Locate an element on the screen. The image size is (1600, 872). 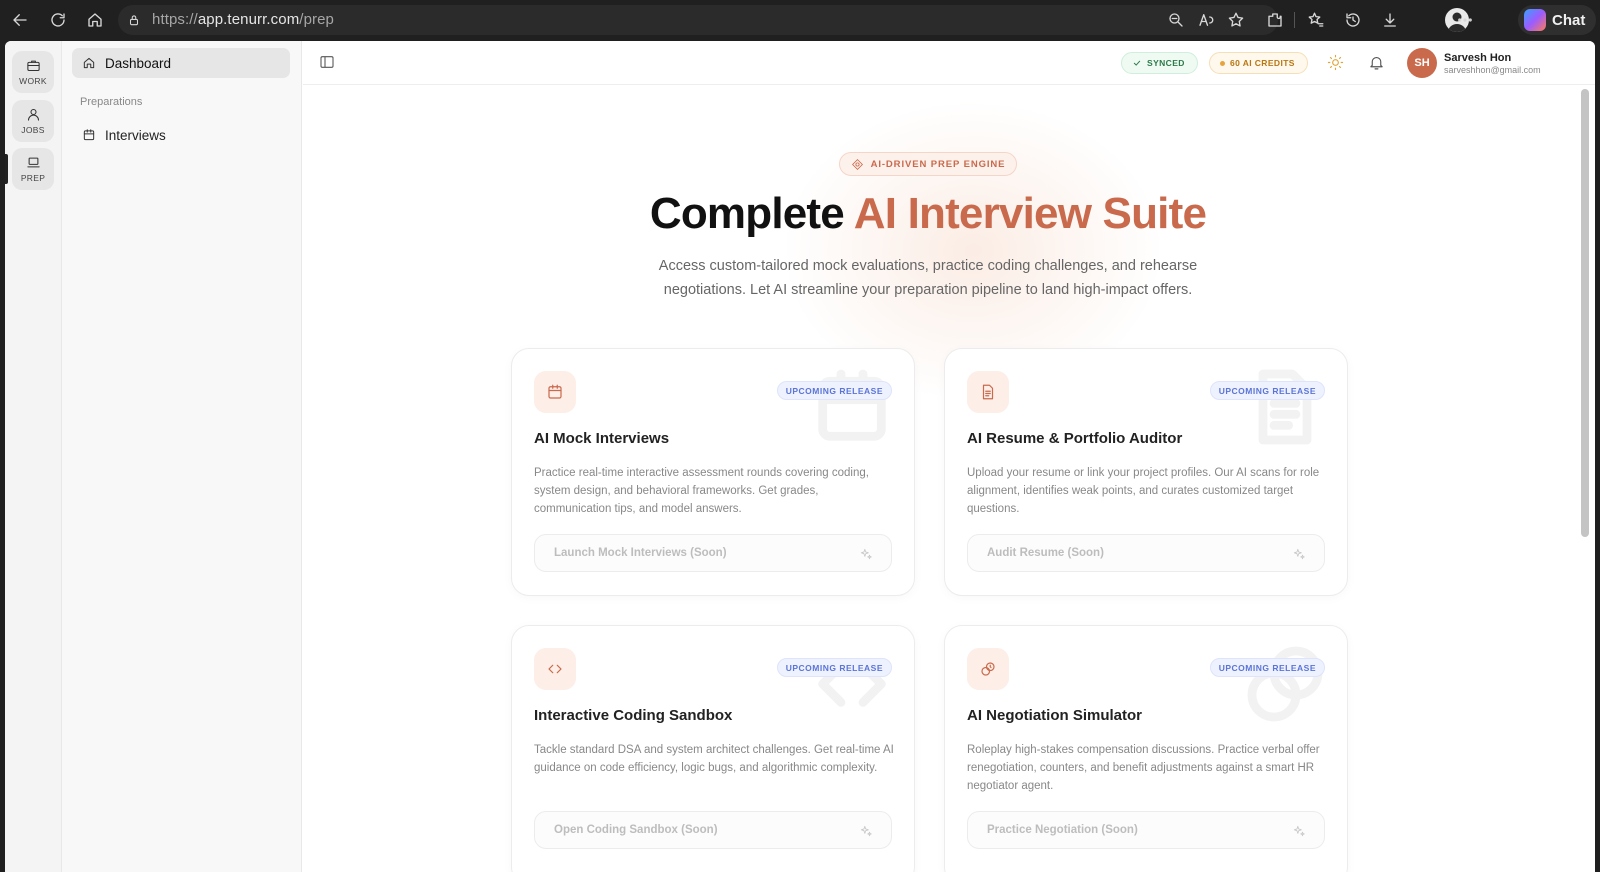
target-icon is located at coordinates (857, 164).